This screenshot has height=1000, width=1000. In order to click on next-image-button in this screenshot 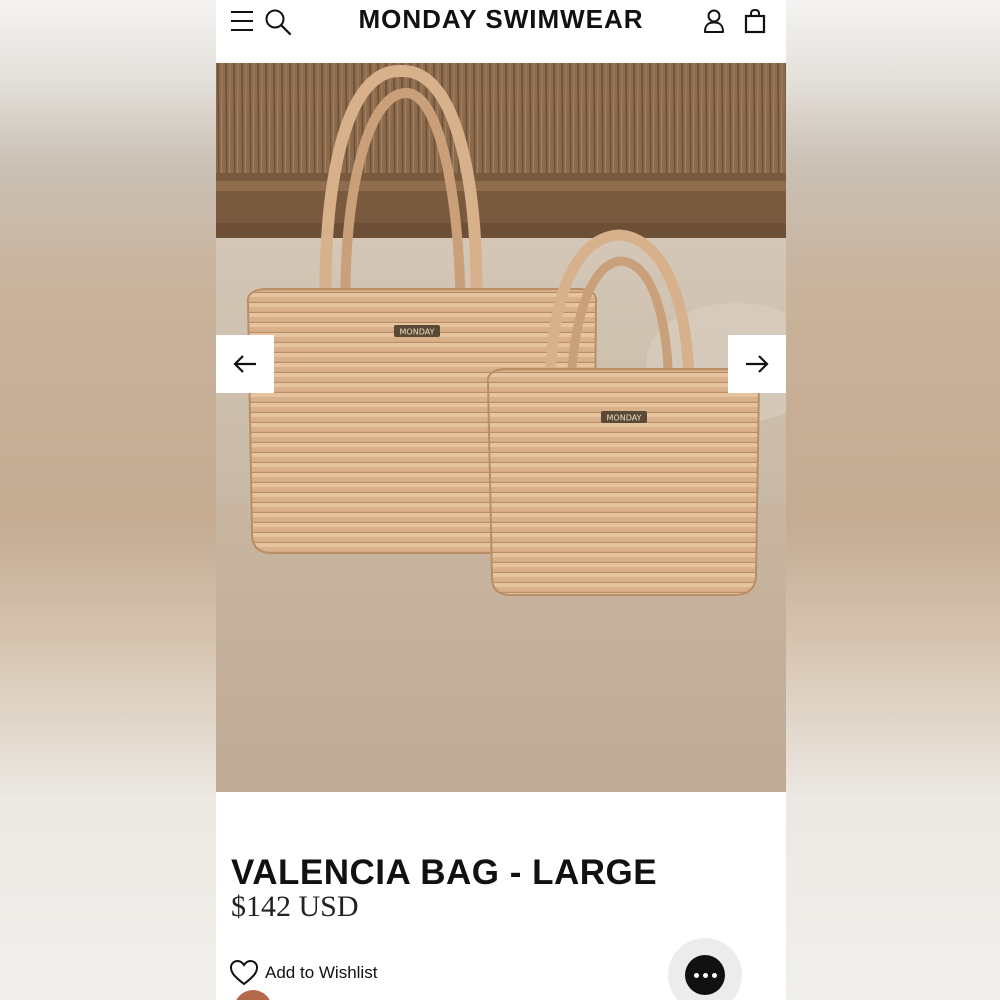, I will do `click(757, 364)`.